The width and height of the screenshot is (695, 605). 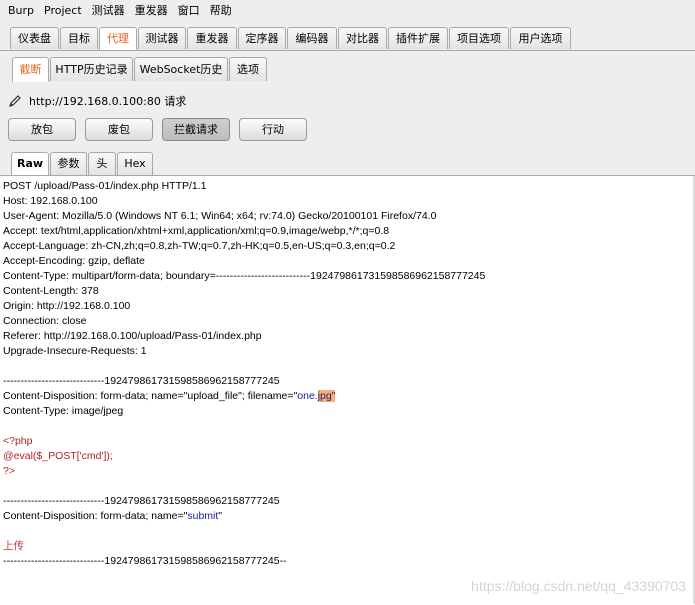 I want to click on tab-sequencer: 定序器, so click(x=262, y=38).